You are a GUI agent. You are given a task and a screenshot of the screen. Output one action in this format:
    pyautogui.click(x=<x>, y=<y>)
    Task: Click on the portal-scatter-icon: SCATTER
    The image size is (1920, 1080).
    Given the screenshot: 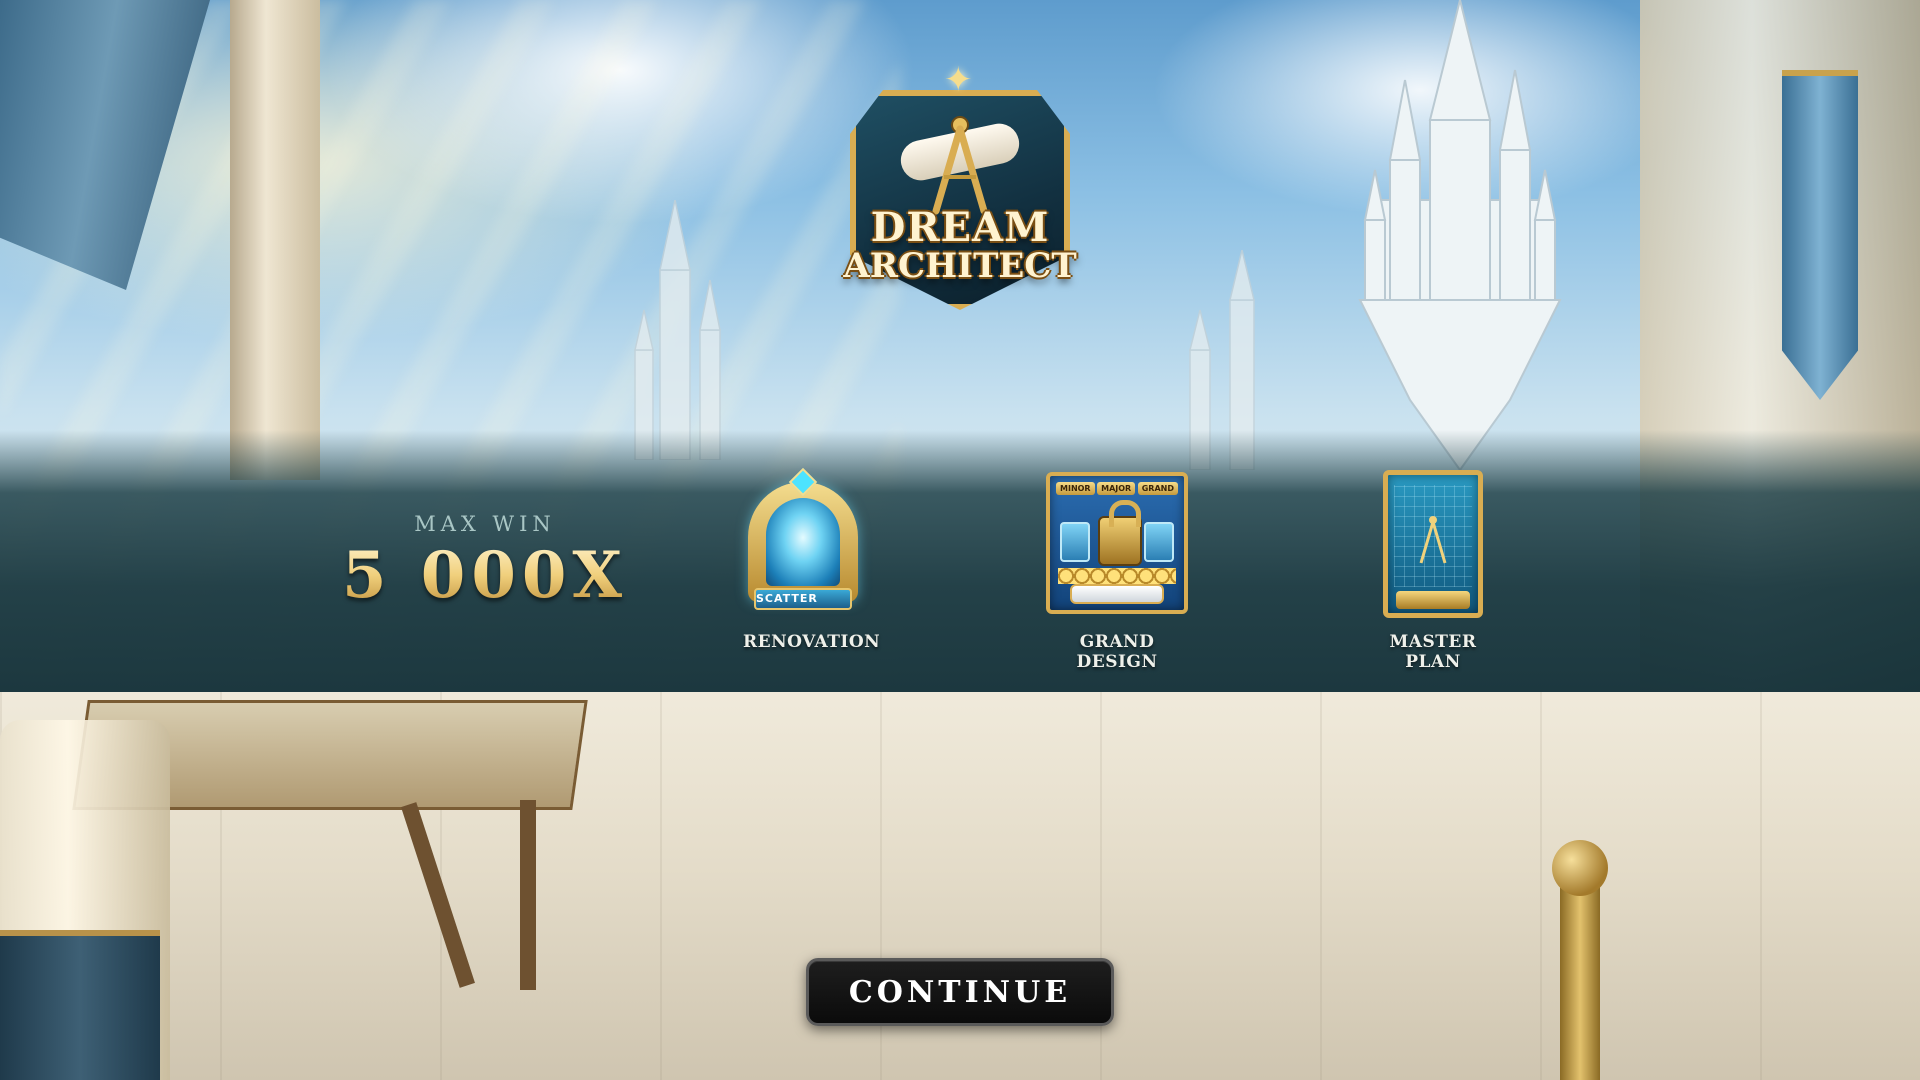 What is the action you would take?
    pyautogui.click(x=803, y=540)
    